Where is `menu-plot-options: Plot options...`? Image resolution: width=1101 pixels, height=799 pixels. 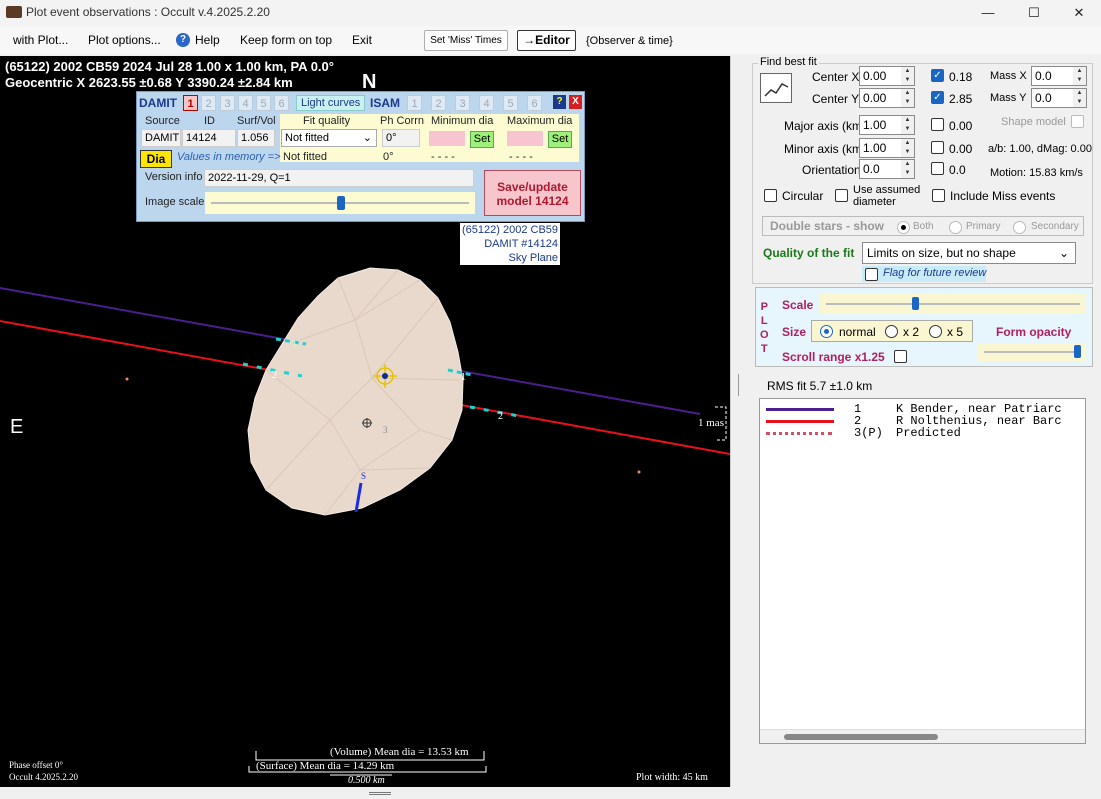 menu-plot-options: Plot options... is located at coordinates (124, 40).